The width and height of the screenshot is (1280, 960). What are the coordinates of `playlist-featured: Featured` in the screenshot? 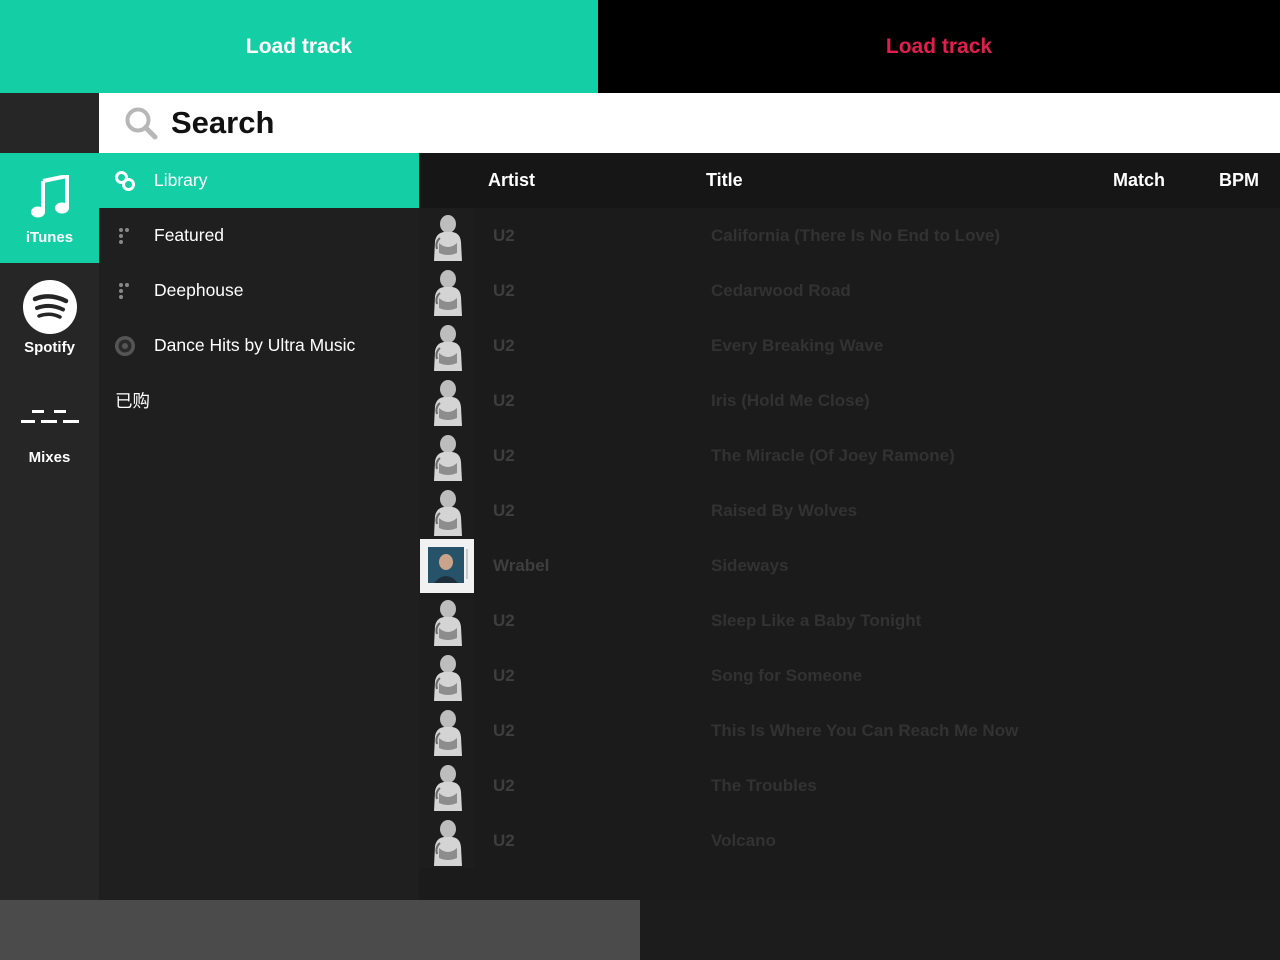 It's located at (259, 235).